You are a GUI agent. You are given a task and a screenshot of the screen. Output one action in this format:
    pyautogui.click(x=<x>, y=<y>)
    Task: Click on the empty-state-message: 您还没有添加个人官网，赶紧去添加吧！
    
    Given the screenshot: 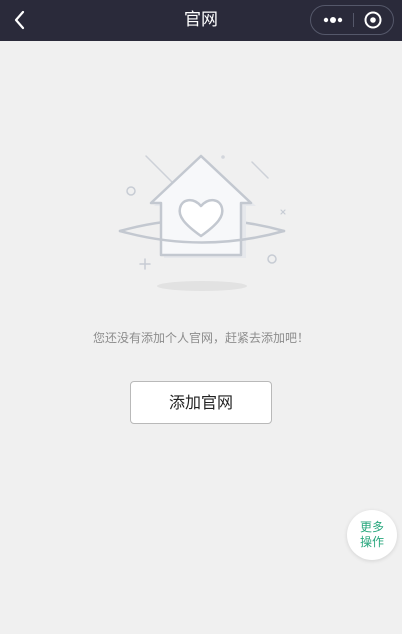 What is the action you would take?
    pyautogui.click(x=200, y=338)
    